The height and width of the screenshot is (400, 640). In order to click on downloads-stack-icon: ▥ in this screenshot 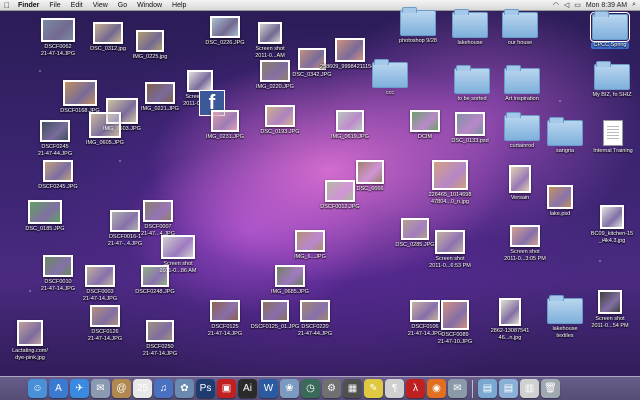, I will do `click(529, 388)`.